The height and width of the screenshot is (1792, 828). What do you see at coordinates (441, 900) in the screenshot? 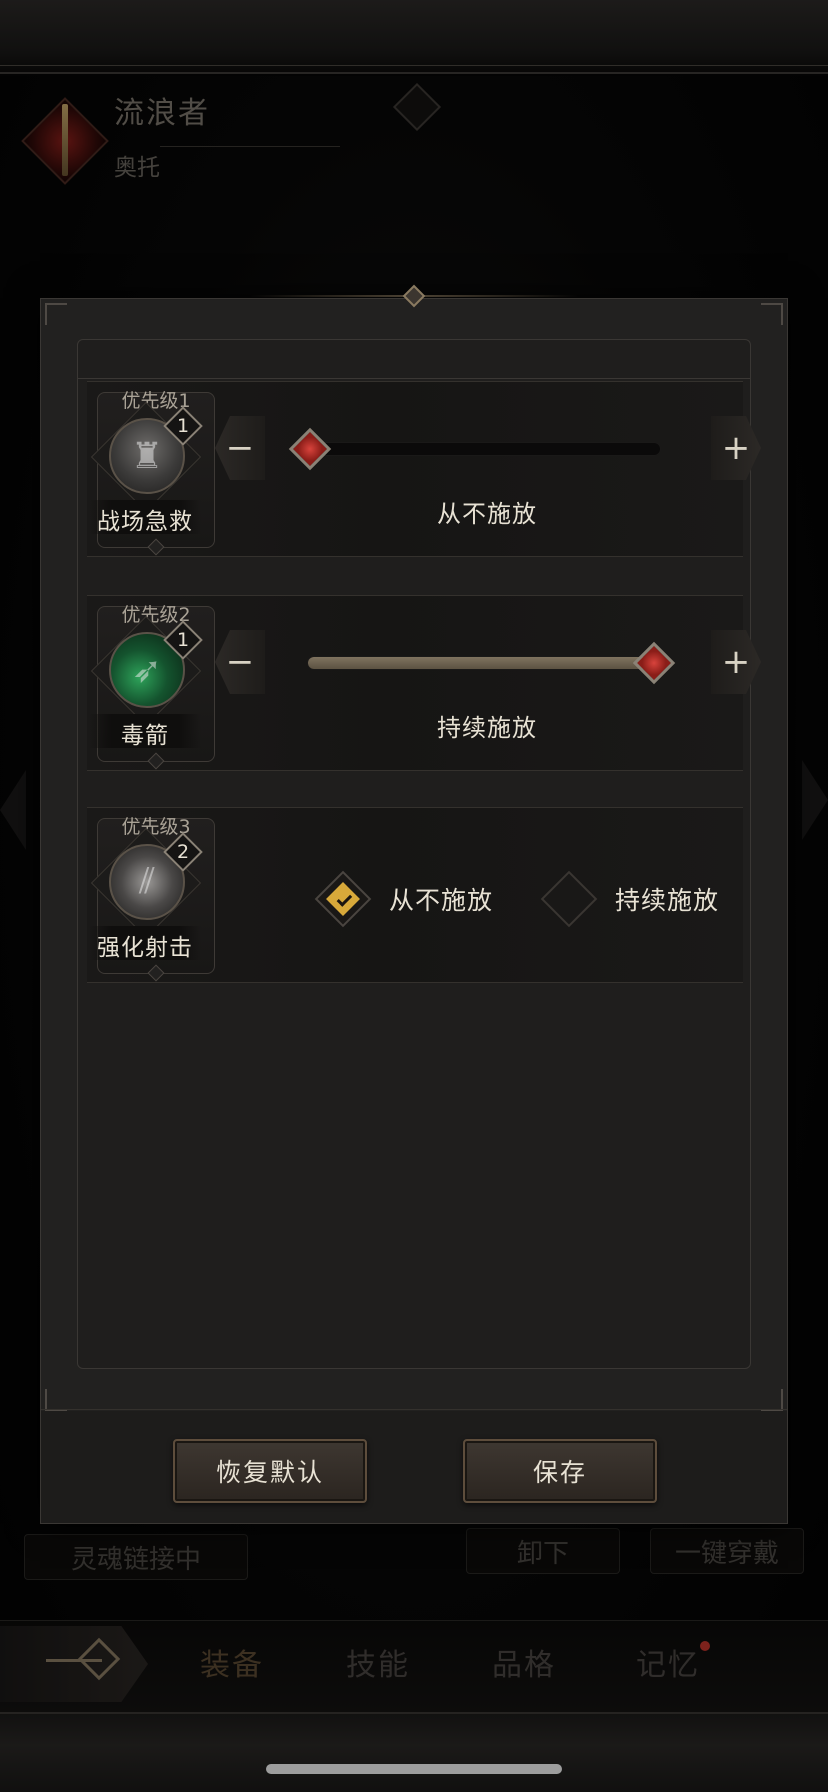
I see `option-label: 从不施放` at bounding box center [441, 900].